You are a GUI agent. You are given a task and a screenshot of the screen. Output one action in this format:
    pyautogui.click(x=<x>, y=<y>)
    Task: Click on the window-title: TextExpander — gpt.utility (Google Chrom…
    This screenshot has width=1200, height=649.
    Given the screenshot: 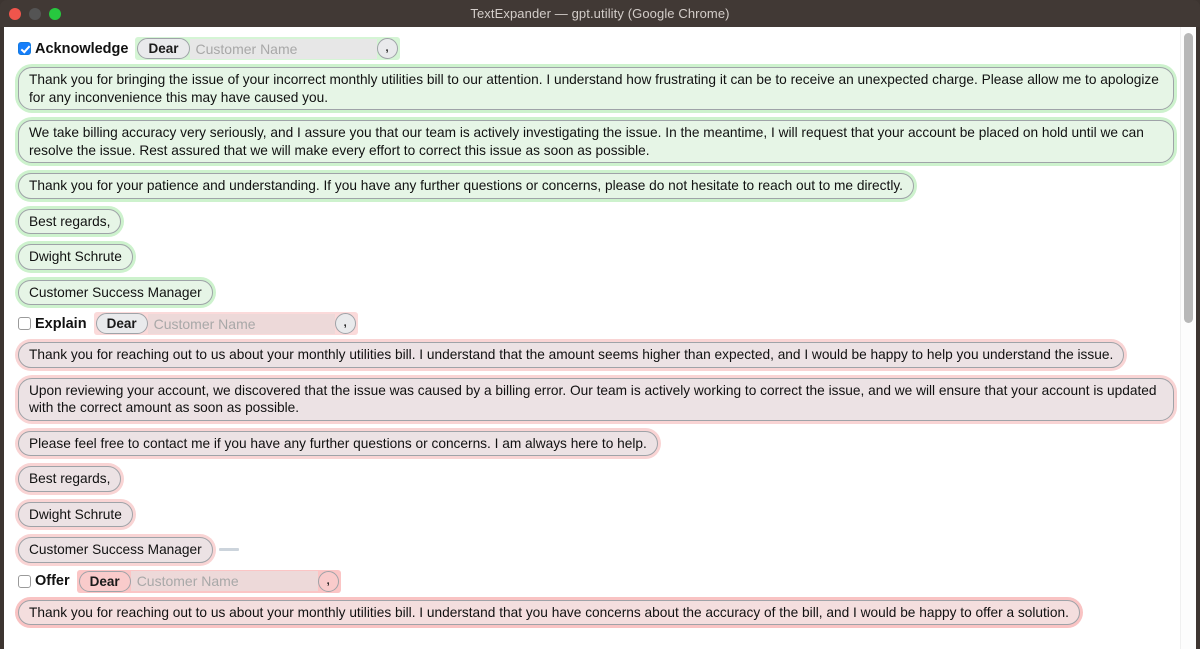 What is the action you would take?
    pyautogui.click(x=600, y=13)
    